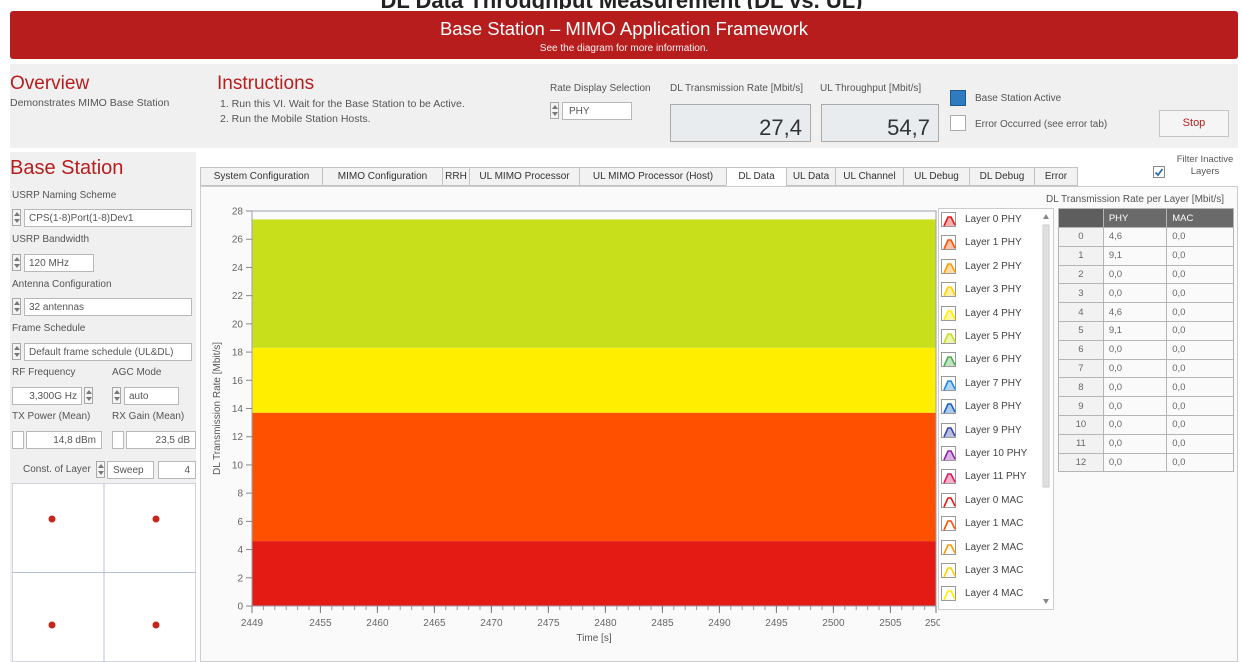  Describe the element at coordinates (1135, 199) in the screenshot. I see `table-title: DL Transmission Rate per Layer [Mbit/s]` at that location.